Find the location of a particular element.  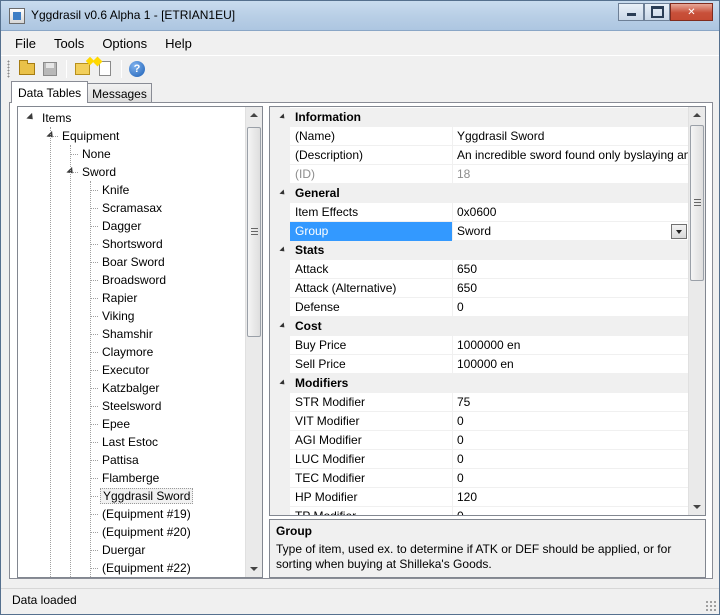

property-category: Information is located at coordinates (480, 117).